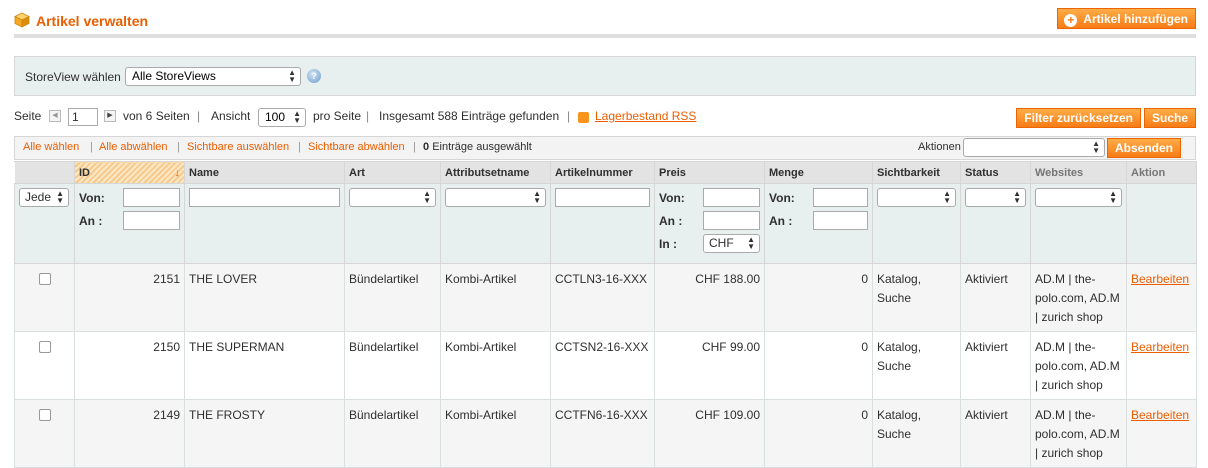 The image size is (1208, 468). What do you see at coordinates (671, 220) in the screenshot?
I see `filter-price-to-label: An :` at bounding box center [671, 220].